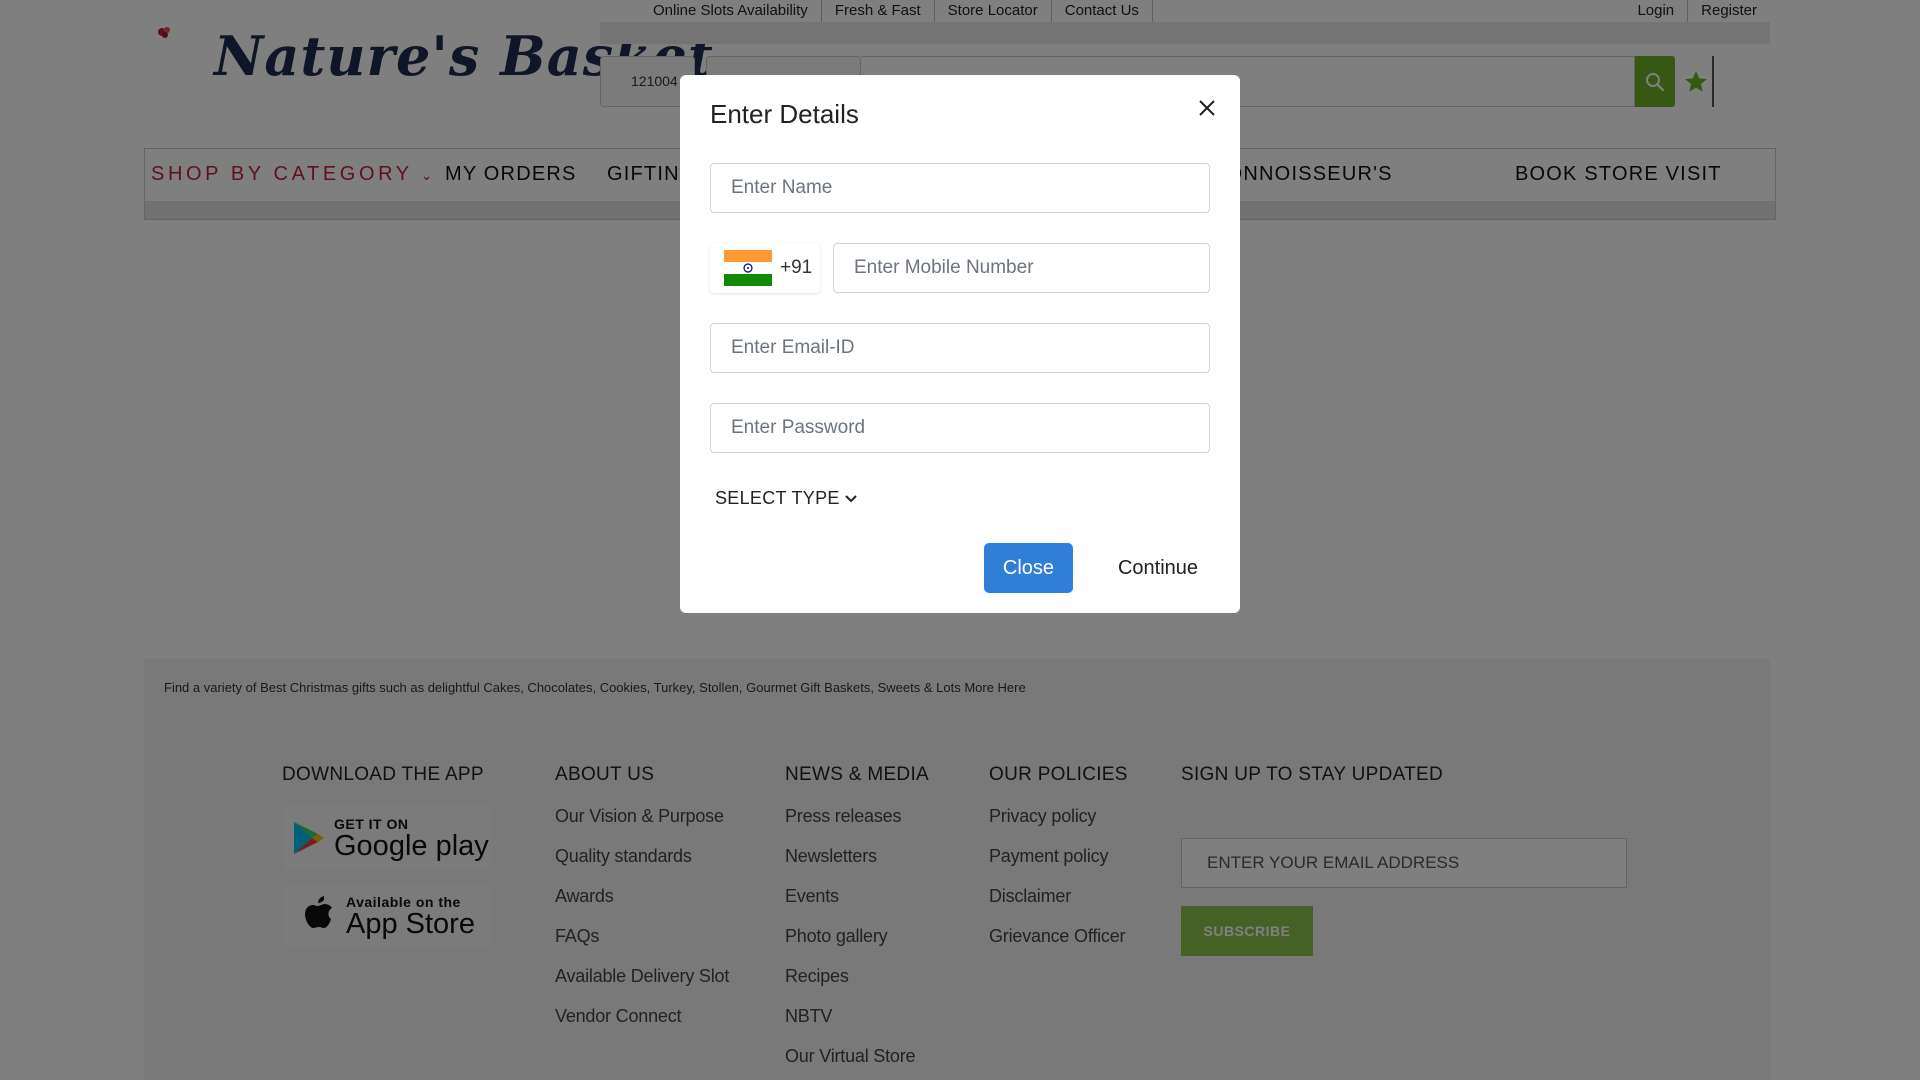 This screenshot has width=1920, height=1080. What do you see at coordinates (960, 428) in the screenshot?
I see `password-input` at bounding box center [960, 428].